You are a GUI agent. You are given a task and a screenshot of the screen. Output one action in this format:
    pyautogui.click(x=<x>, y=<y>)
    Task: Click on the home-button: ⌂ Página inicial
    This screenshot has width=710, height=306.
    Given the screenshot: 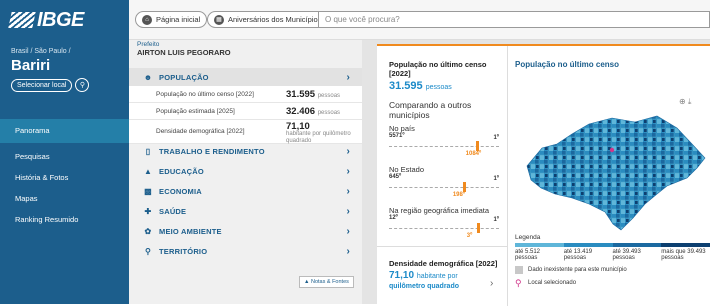 What is the action you would take?
    pyautogui.click(x=171, y=19)
    